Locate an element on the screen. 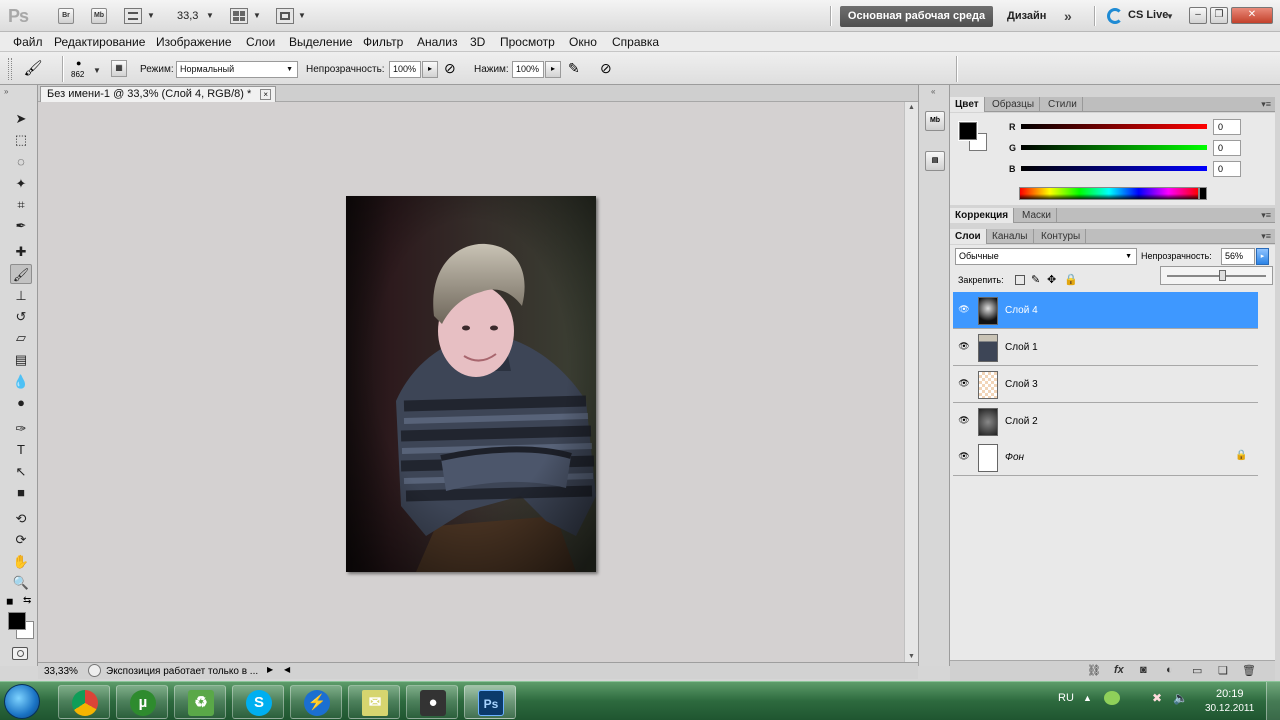 The image size is (1280, 720). green-value: 0 is located at coordinates (1227, 148).